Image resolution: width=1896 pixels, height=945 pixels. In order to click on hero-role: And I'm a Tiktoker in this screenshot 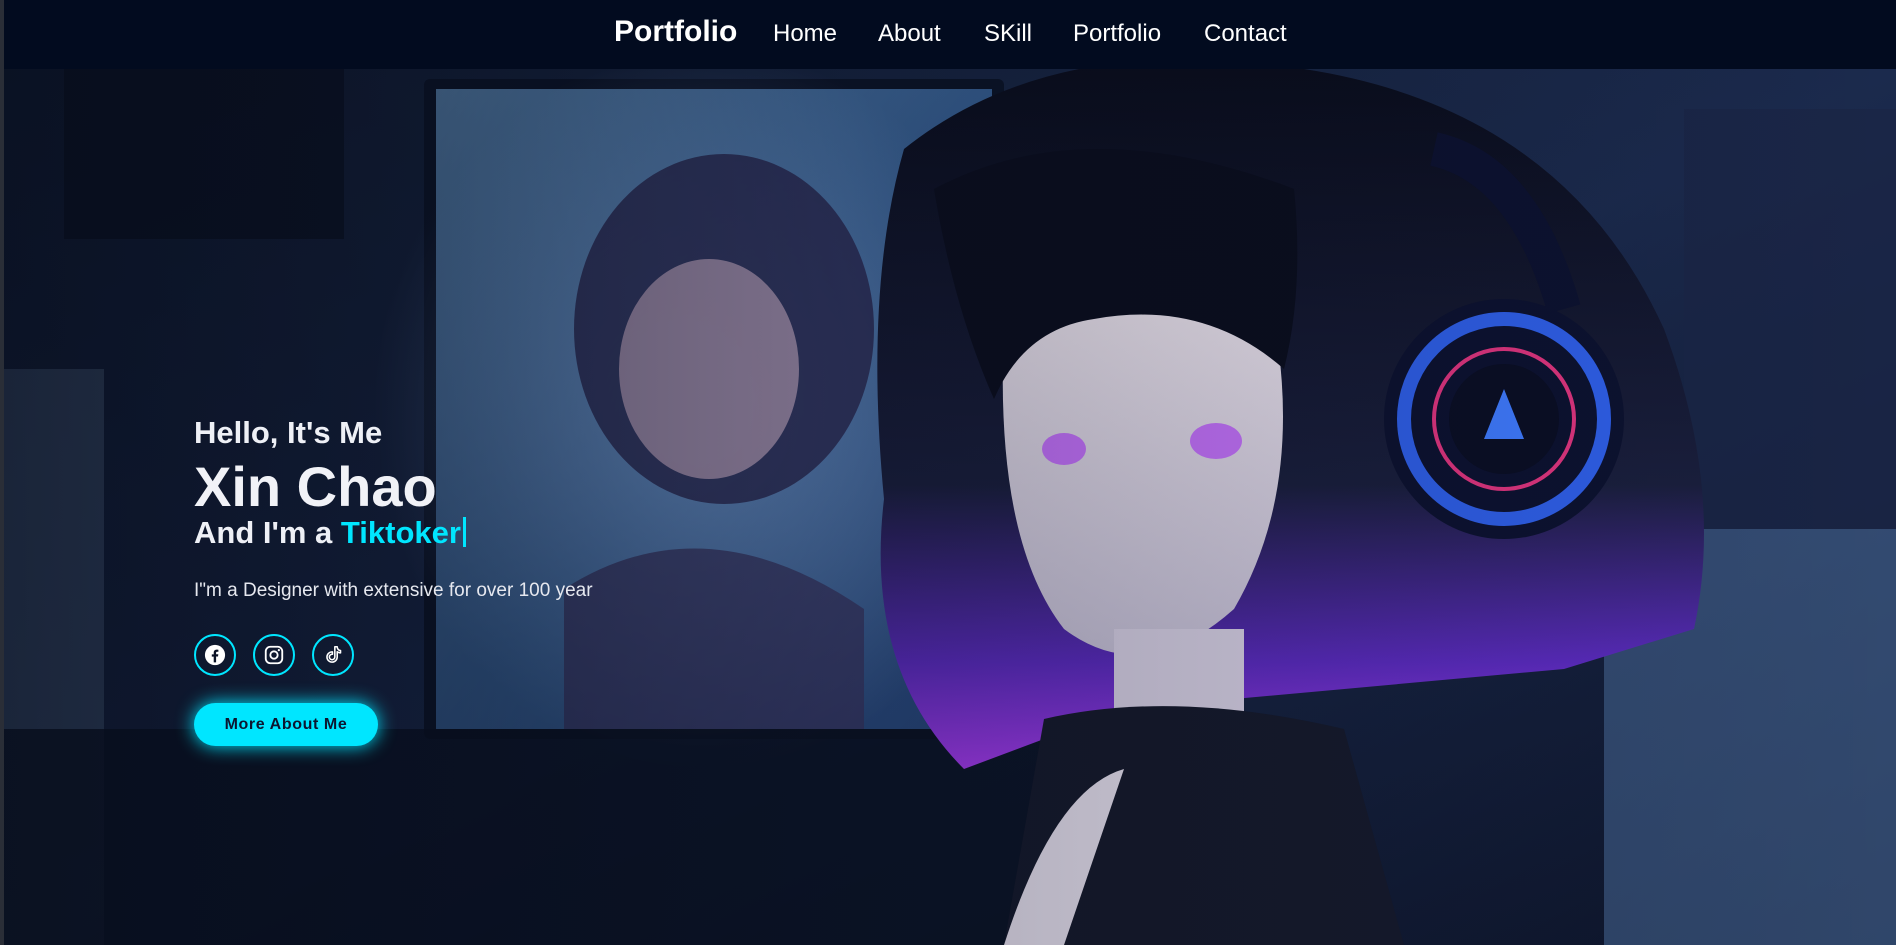, I will do `click(330, 533)`.